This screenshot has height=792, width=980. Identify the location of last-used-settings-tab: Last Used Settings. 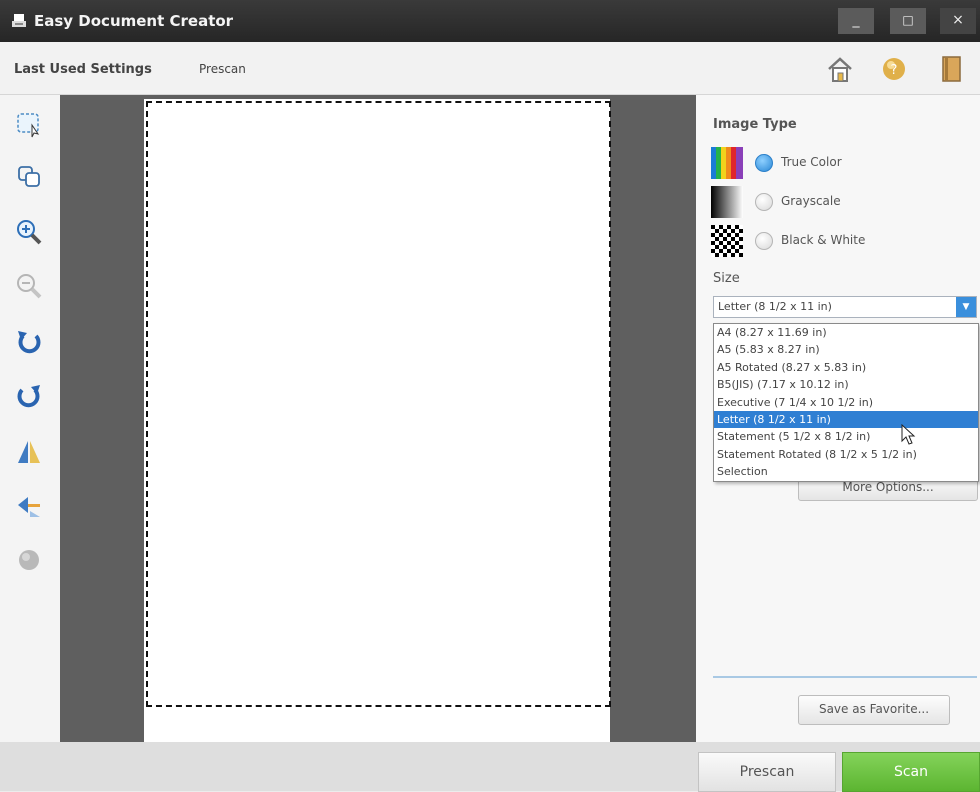
(83, 69).